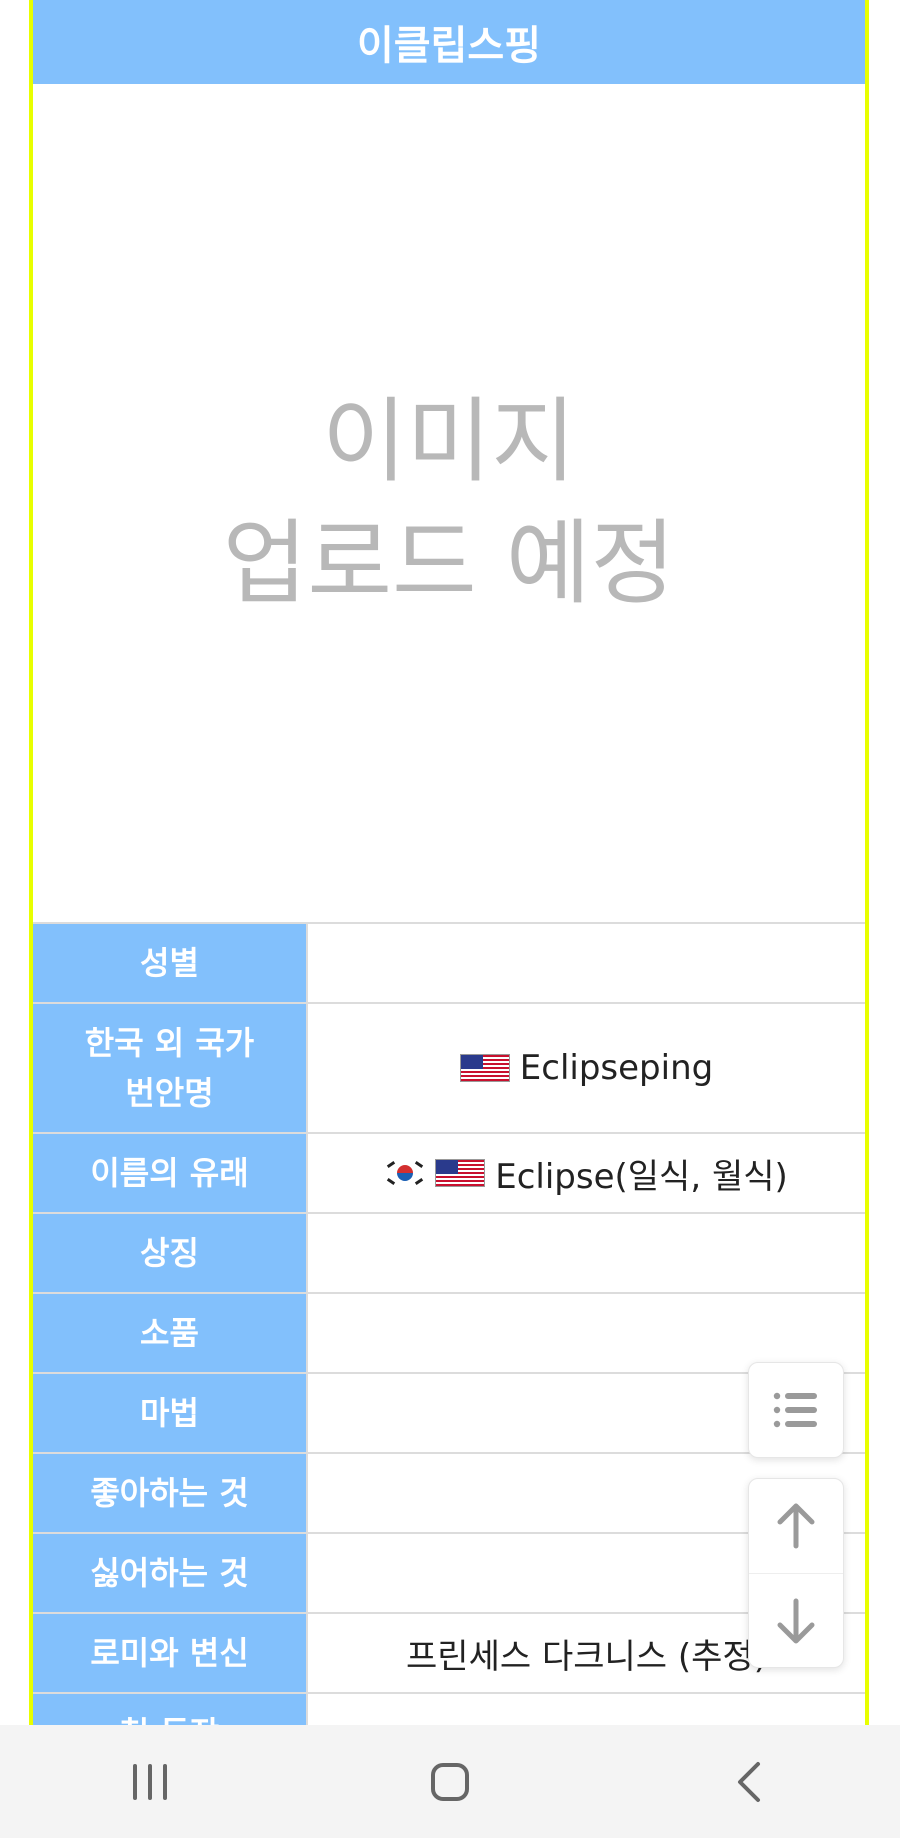  I want to click on row-label: 마법, so click(170, 1413).